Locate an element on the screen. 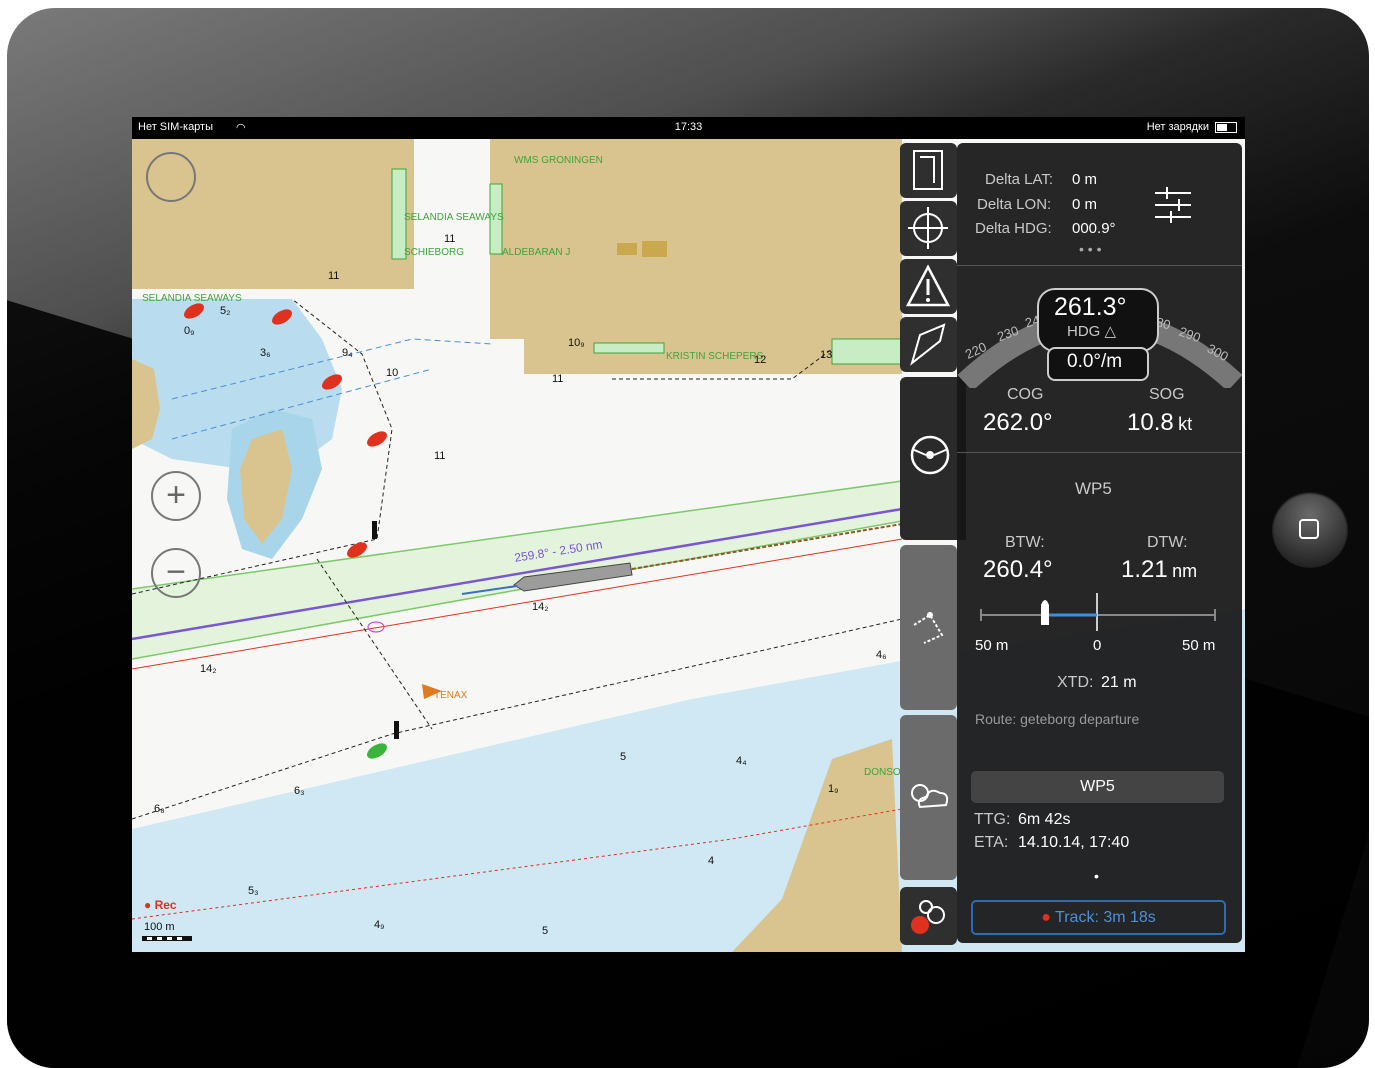  route-icon is located at coordinates (928, 628).